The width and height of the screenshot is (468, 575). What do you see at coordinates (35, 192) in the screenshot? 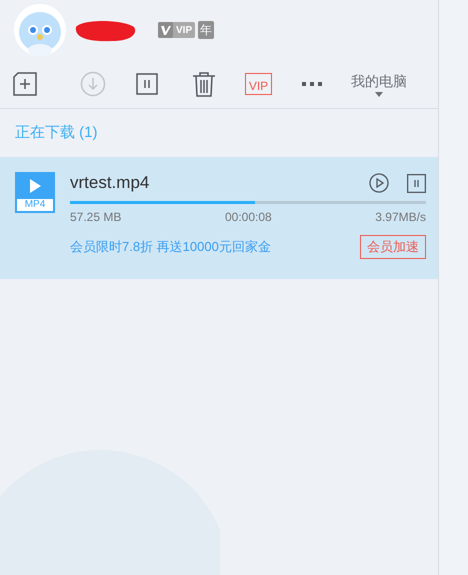
I see `video-file-icon: MP4` at bounding box center [35, 192].